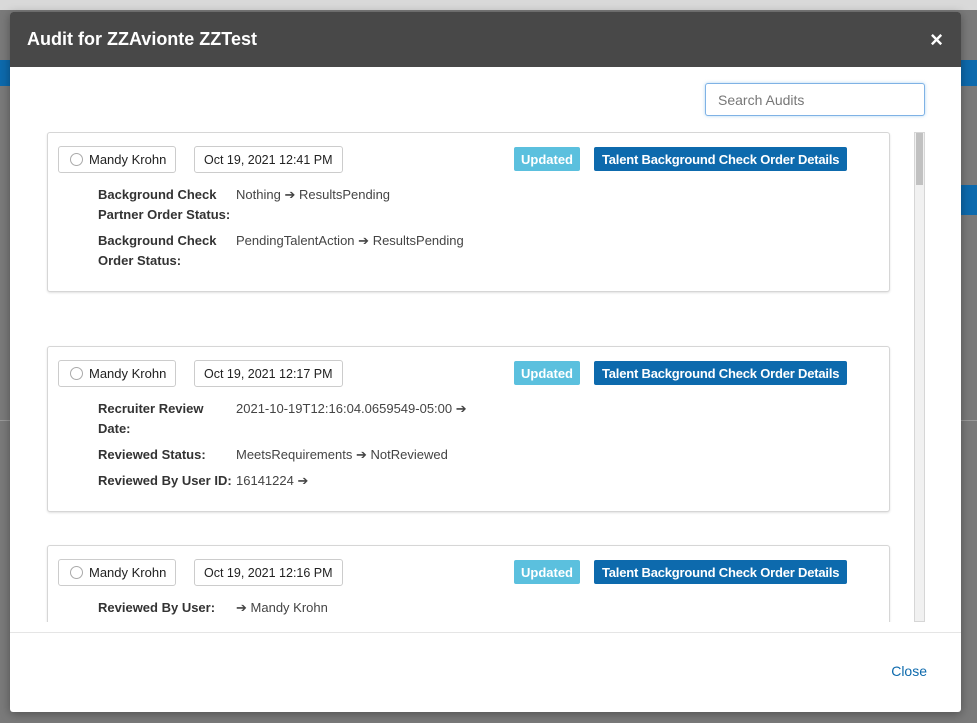 This screenshot has height=723, width=977. Describe the element at coordinates (919, 159) in the screenshot. I see `scrollbar-thumb` at that location.